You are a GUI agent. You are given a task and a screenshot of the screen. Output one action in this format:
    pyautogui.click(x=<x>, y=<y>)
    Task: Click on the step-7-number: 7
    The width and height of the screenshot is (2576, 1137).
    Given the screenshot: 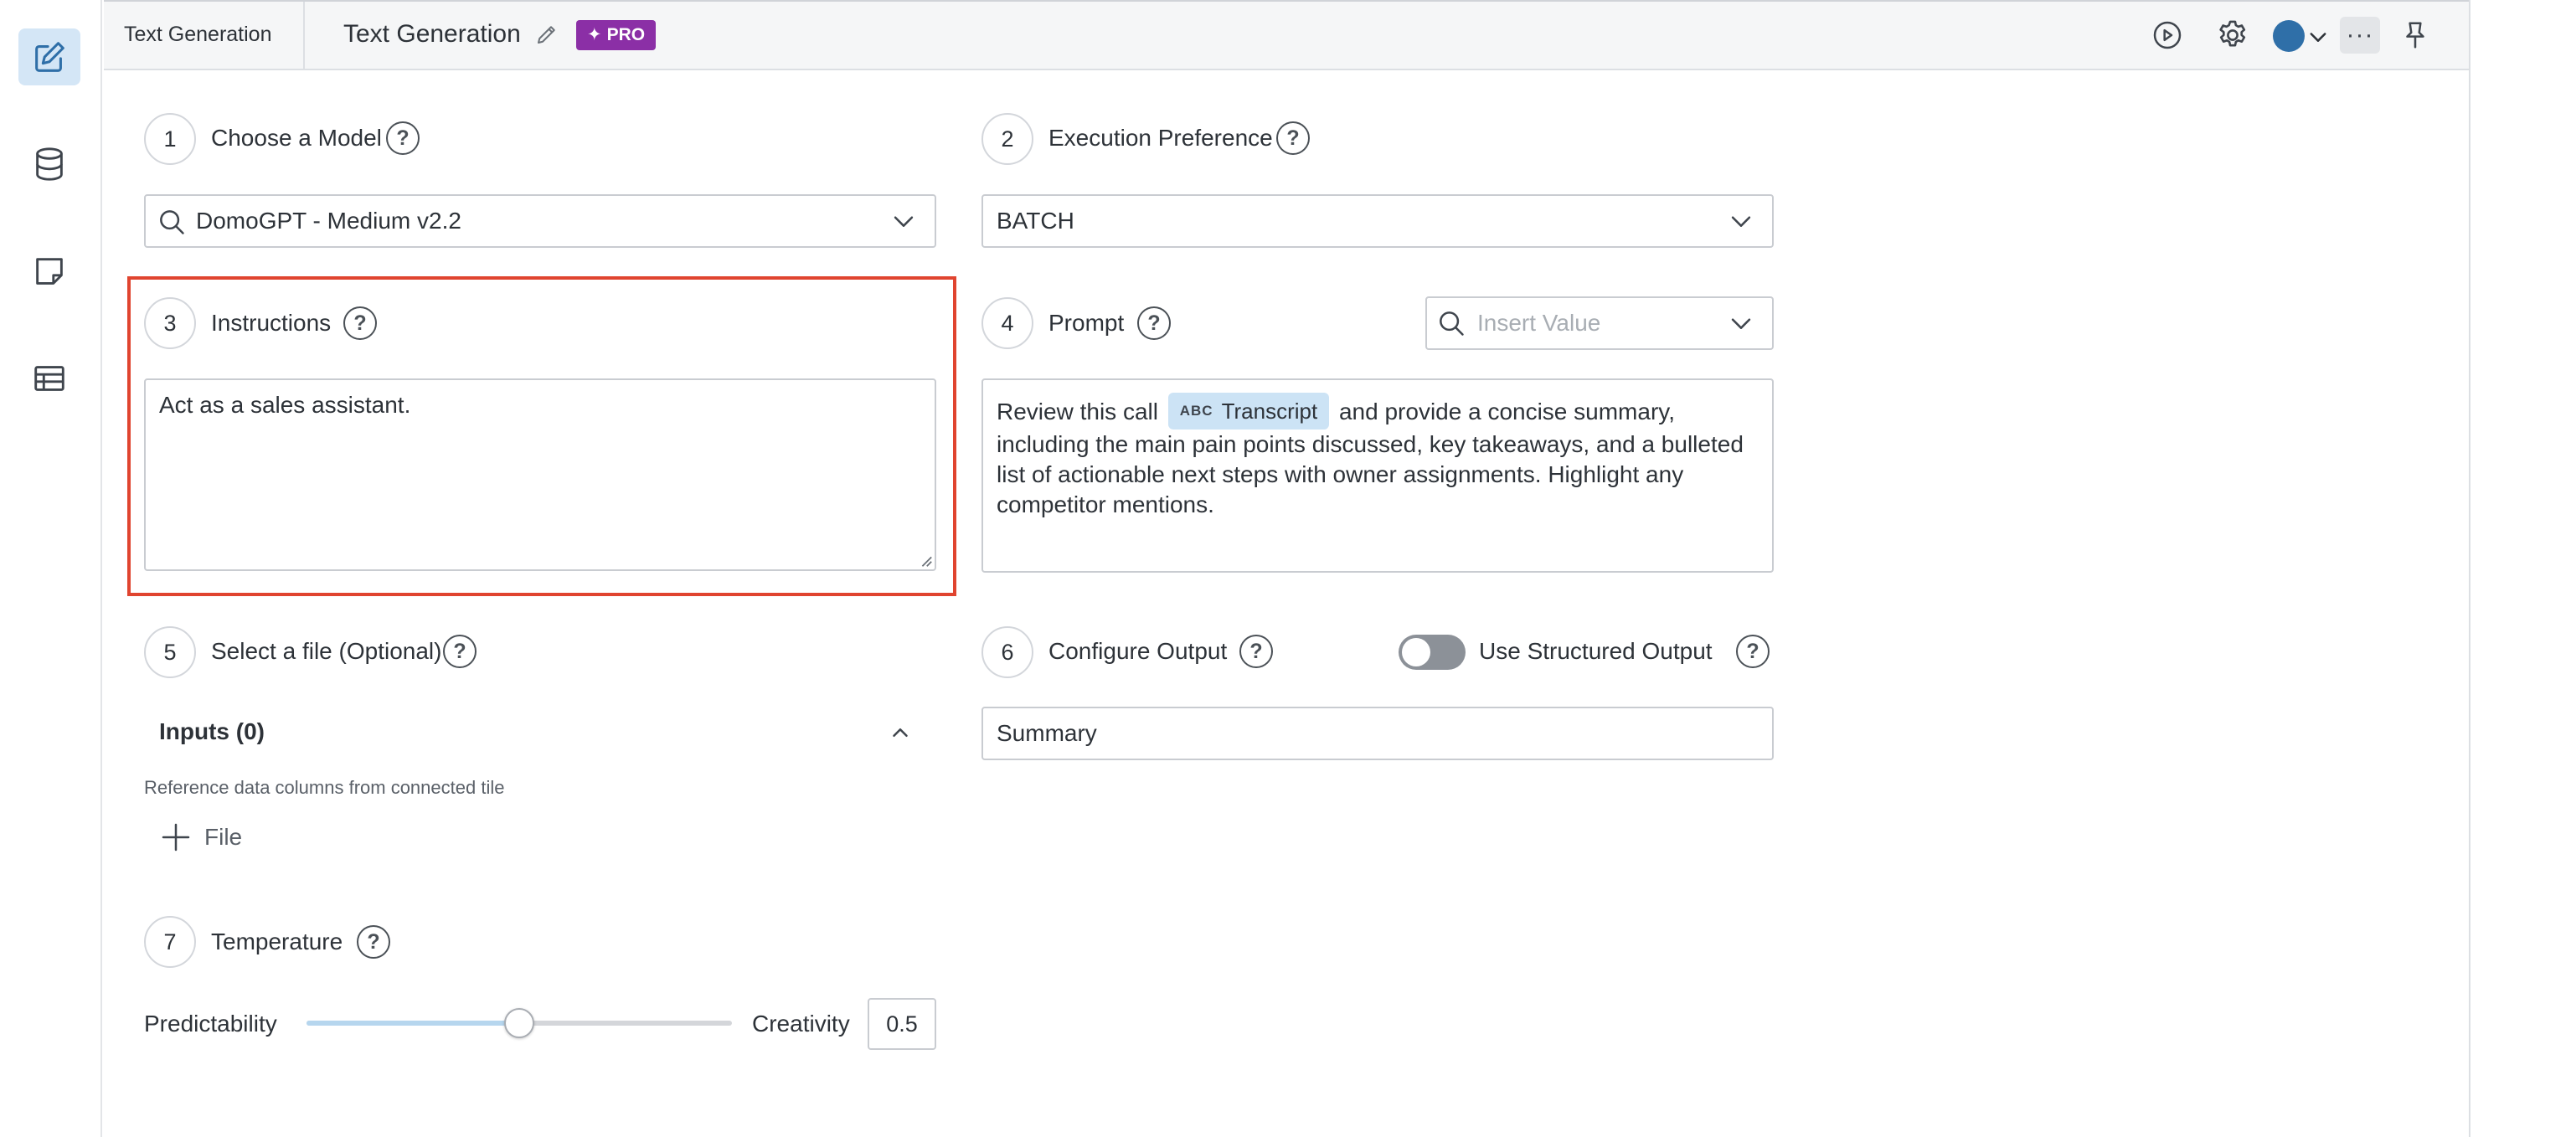 What is the action you would take?
    pyautogui.click(x=170, y=942)
    